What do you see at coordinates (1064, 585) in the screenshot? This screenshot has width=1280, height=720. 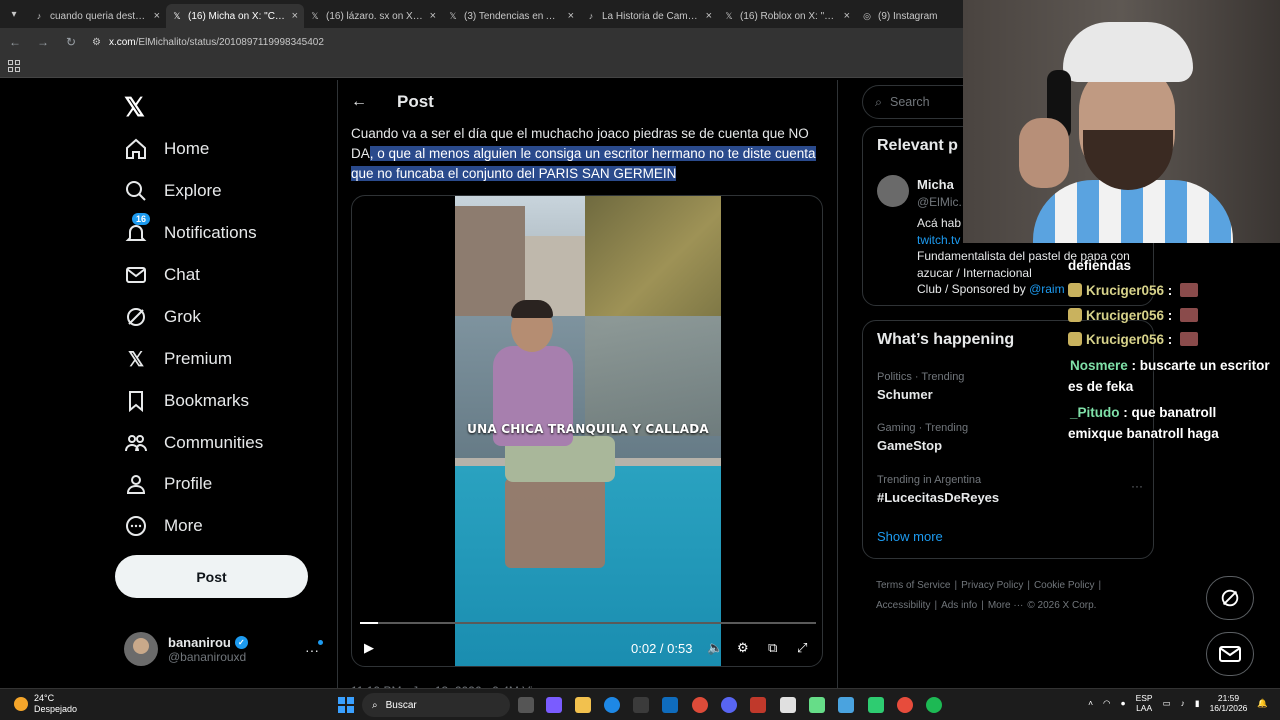 I see `footer-link: Cookie Policy` at bounding box center [1064, 585].